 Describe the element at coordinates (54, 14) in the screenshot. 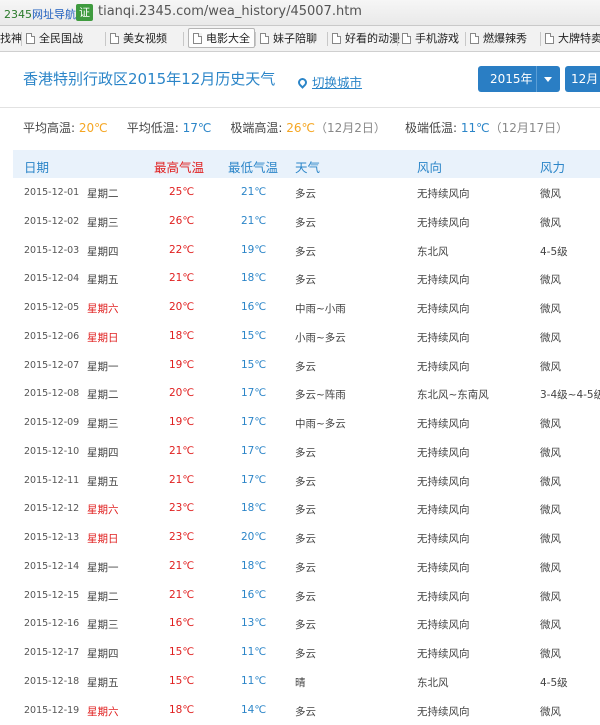

I see `site-logo-text: 网址导航` at that location.